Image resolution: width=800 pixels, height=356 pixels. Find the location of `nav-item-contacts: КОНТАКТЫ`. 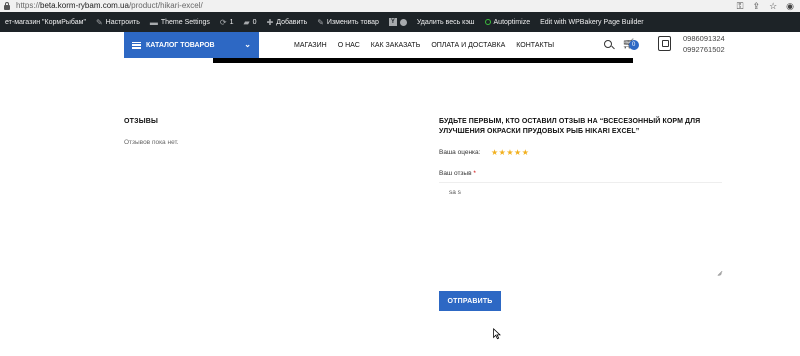

nav-item-contacts: КОНТАКТЫ is located at coordinates (535, 45).